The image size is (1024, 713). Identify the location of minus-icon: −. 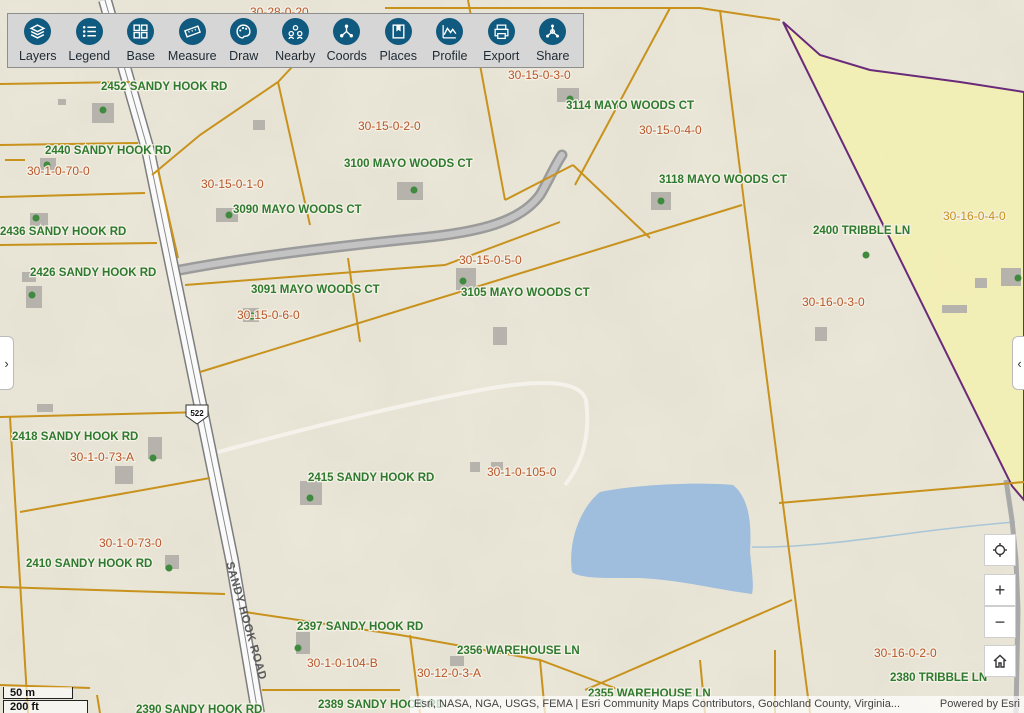
(1000, 621).